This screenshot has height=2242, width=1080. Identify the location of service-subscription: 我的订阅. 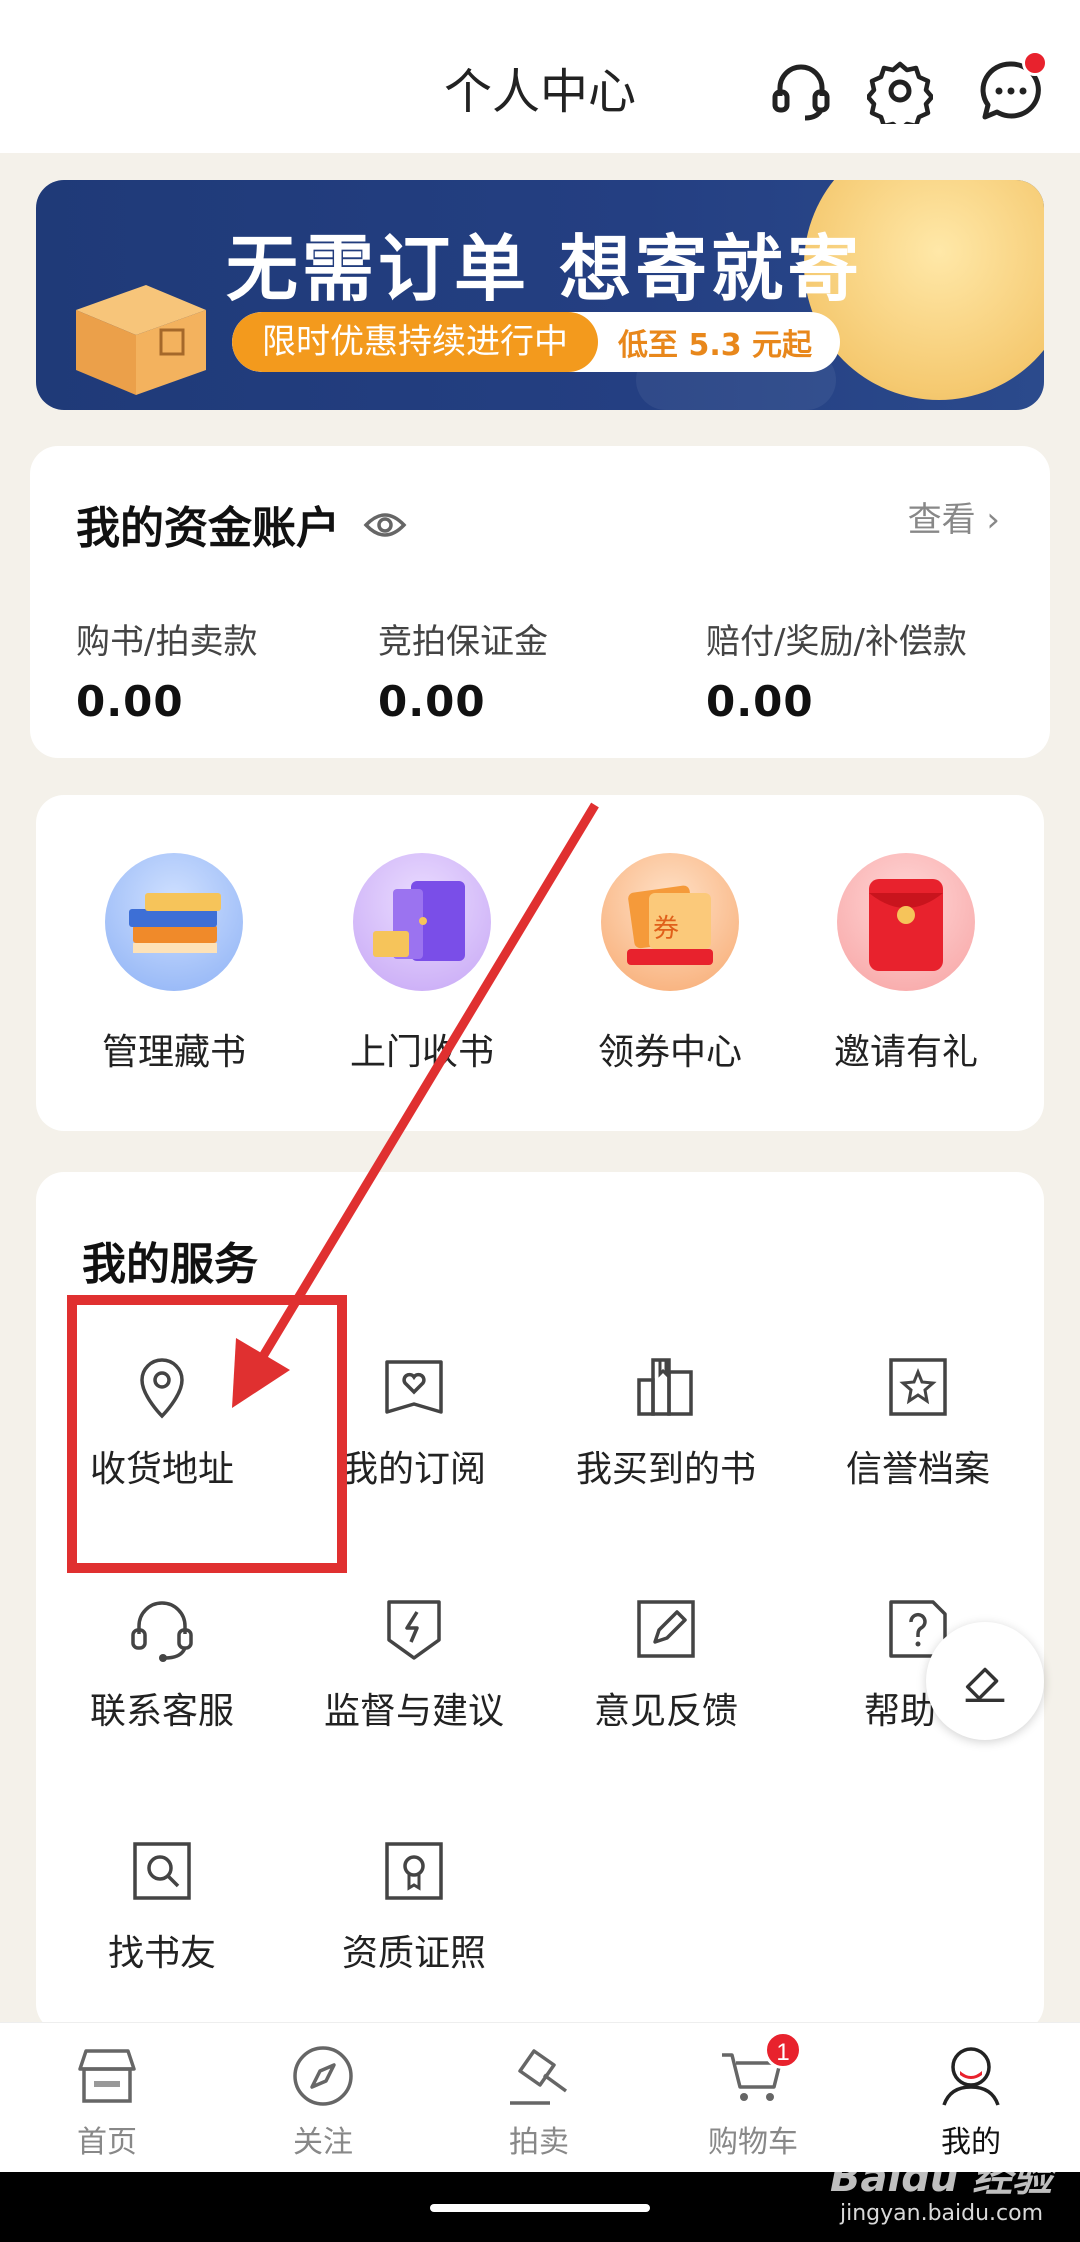
(414, 1422).